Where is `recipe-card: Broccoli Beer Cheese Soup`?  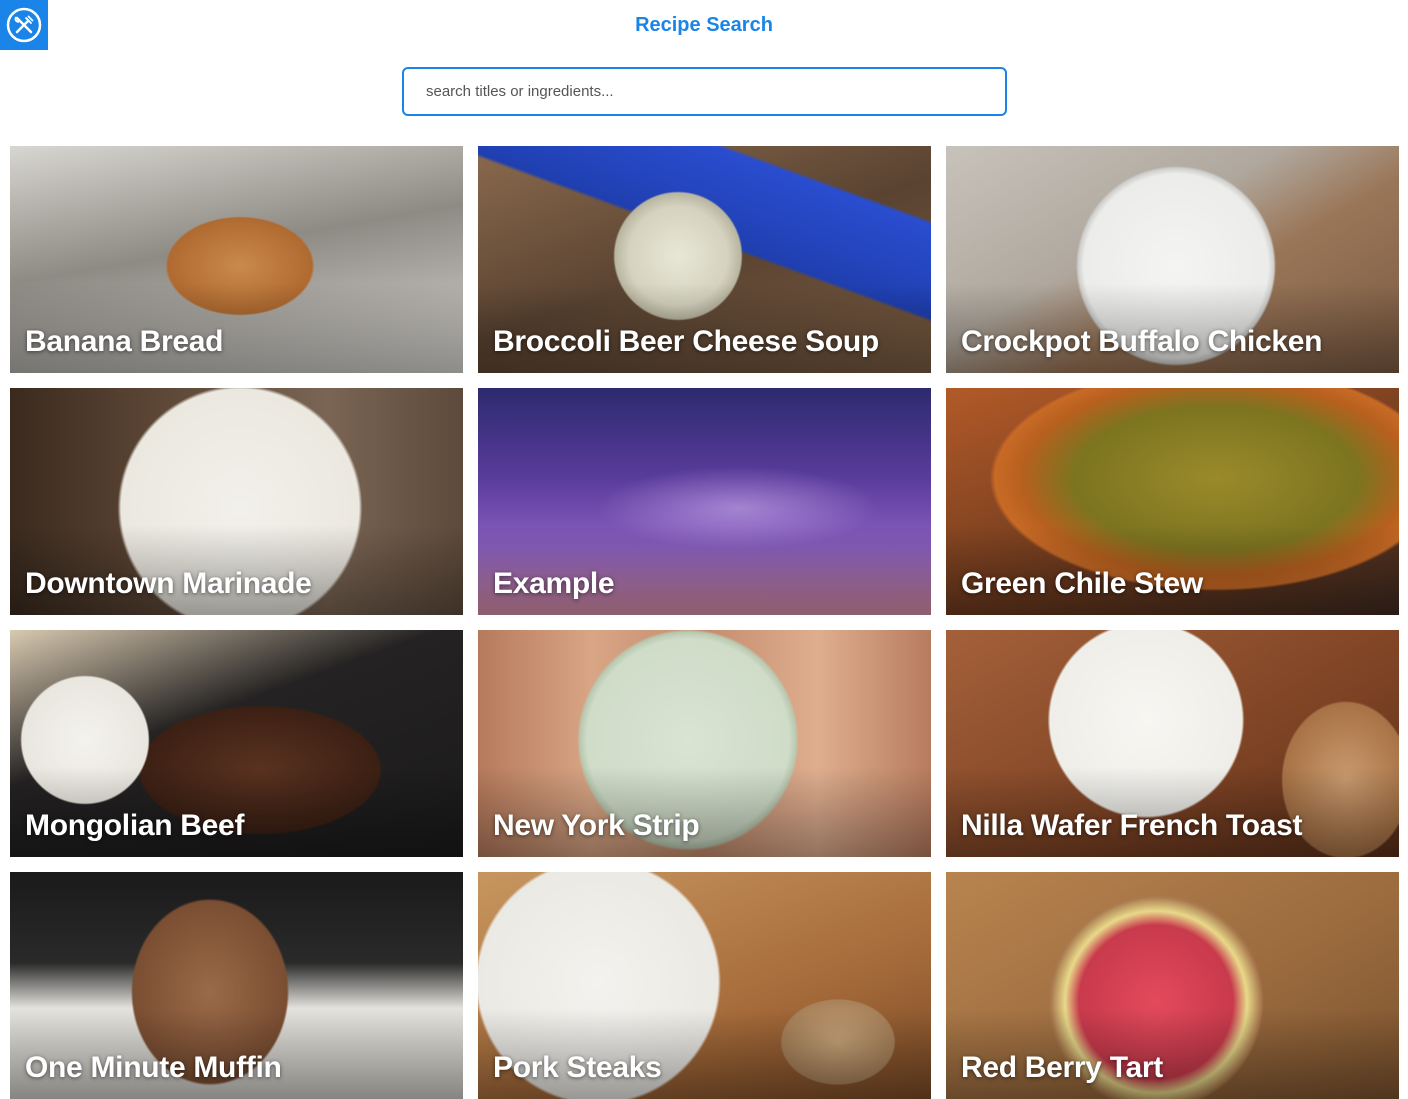
recipe-card: Broccoli Beer Cheese Soup is located at coordinates (704, 259).